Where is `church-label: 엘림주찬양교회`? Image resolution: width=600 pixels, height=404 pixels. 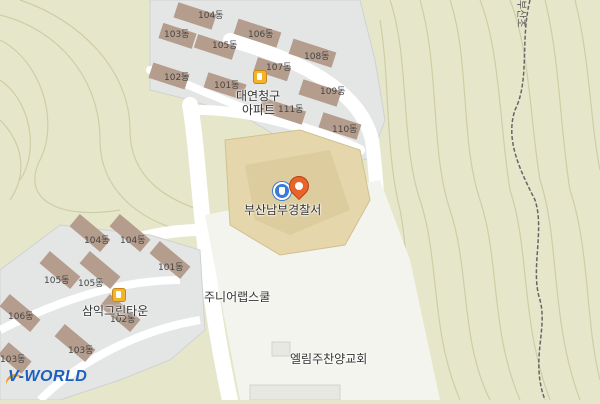 church-label: 엘림주찬양교회 is located at coordinates (328, 359).